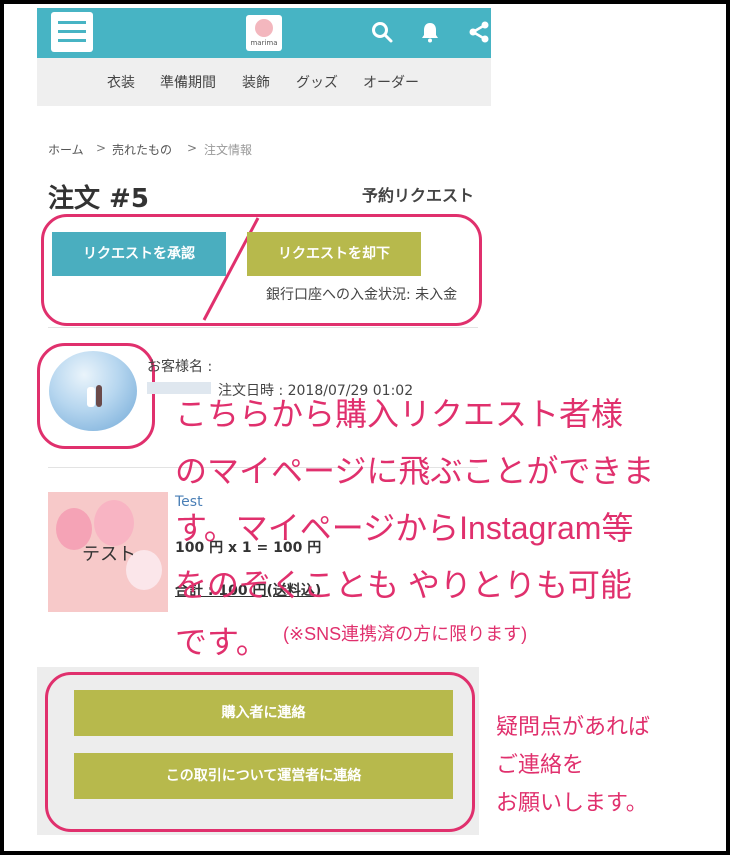 The width and height of the screenshot is (730, 855). I want to click on bell-icon, so click(430, 32).